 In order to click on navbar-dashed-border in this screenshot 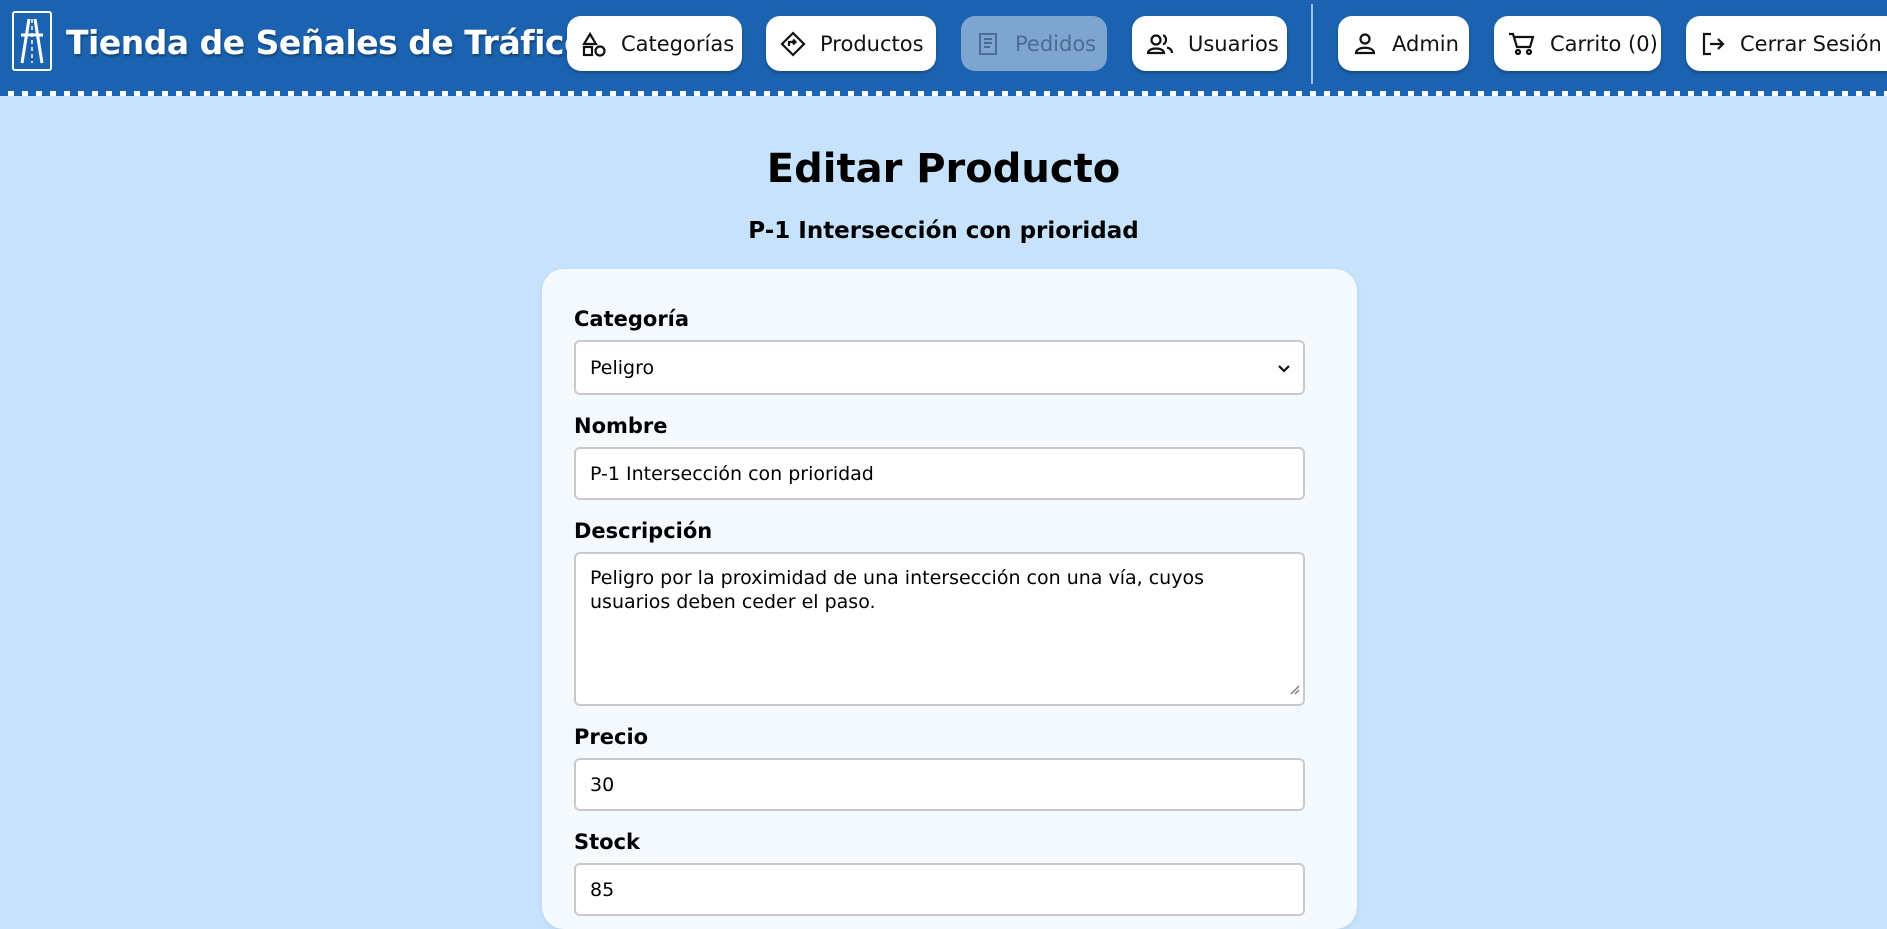, I will do `click(943, 92)`.